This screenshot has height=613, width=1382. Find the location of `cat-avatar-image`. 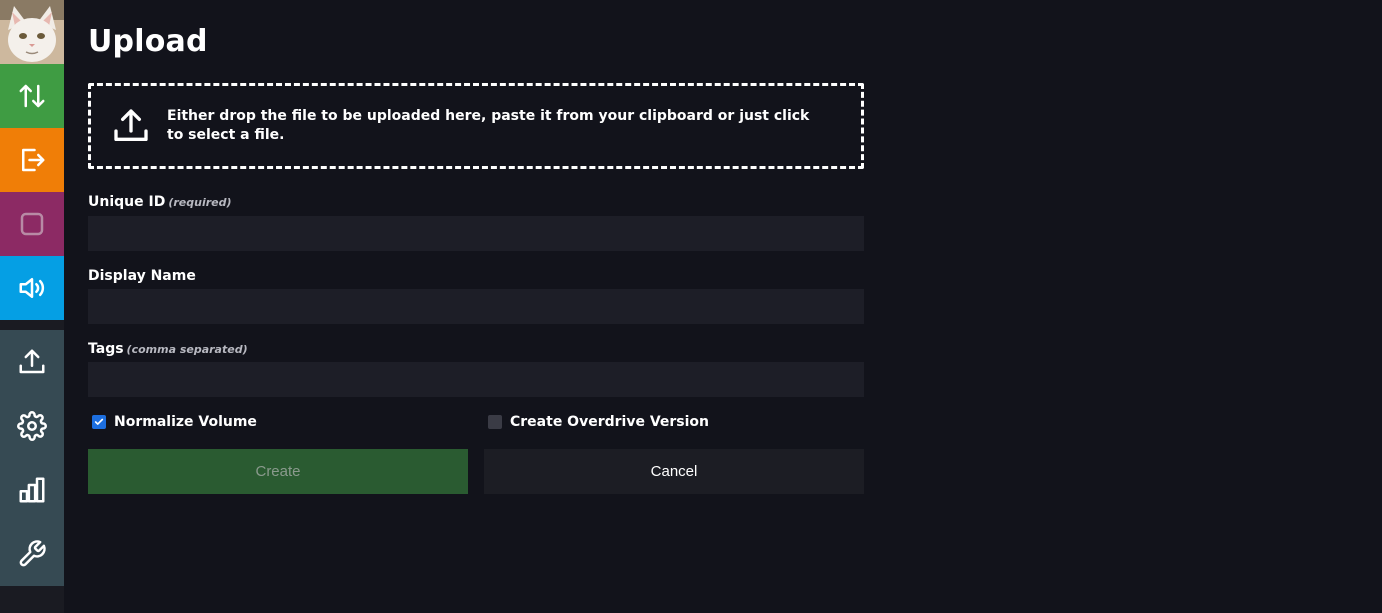

cat-avatar-image is located at coordinates (32, 32).